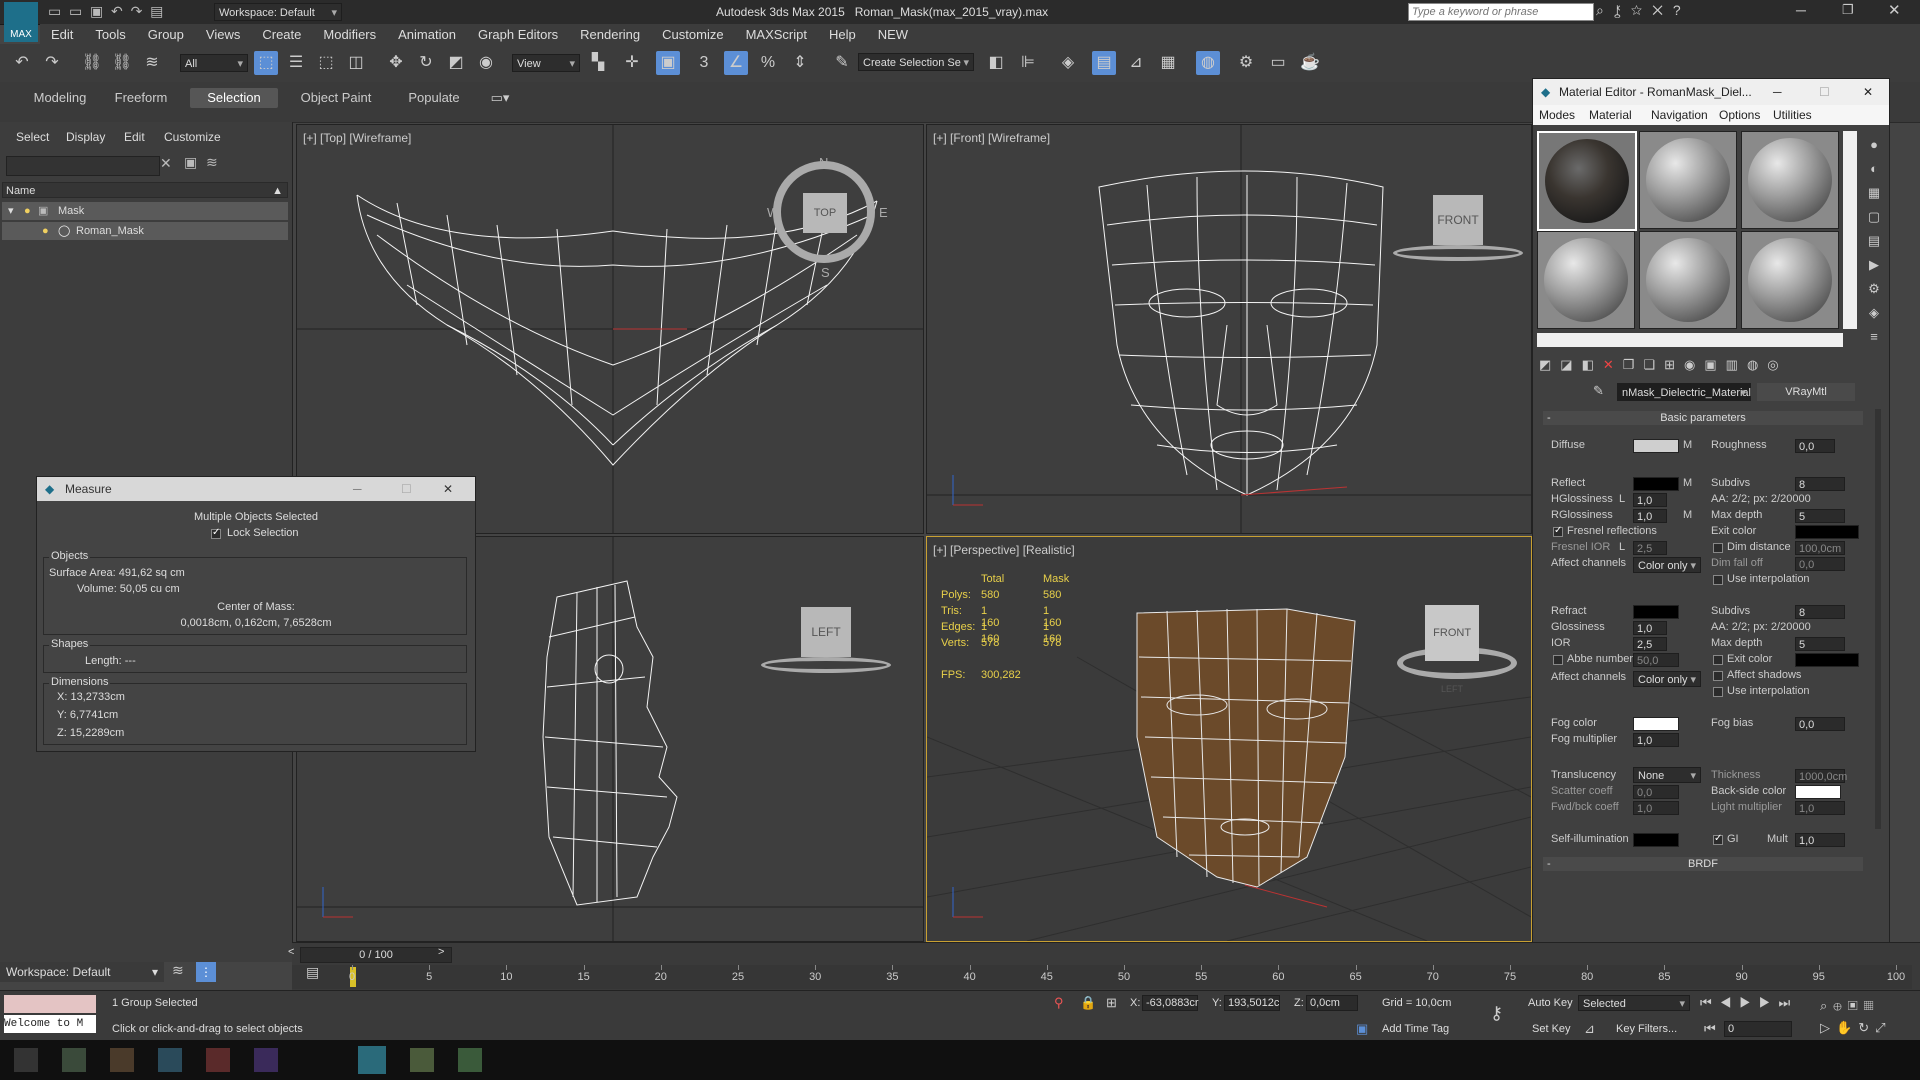  I want to click on material-name-dropdown: nMask_Dielectric_Material, so click(1684, 392).